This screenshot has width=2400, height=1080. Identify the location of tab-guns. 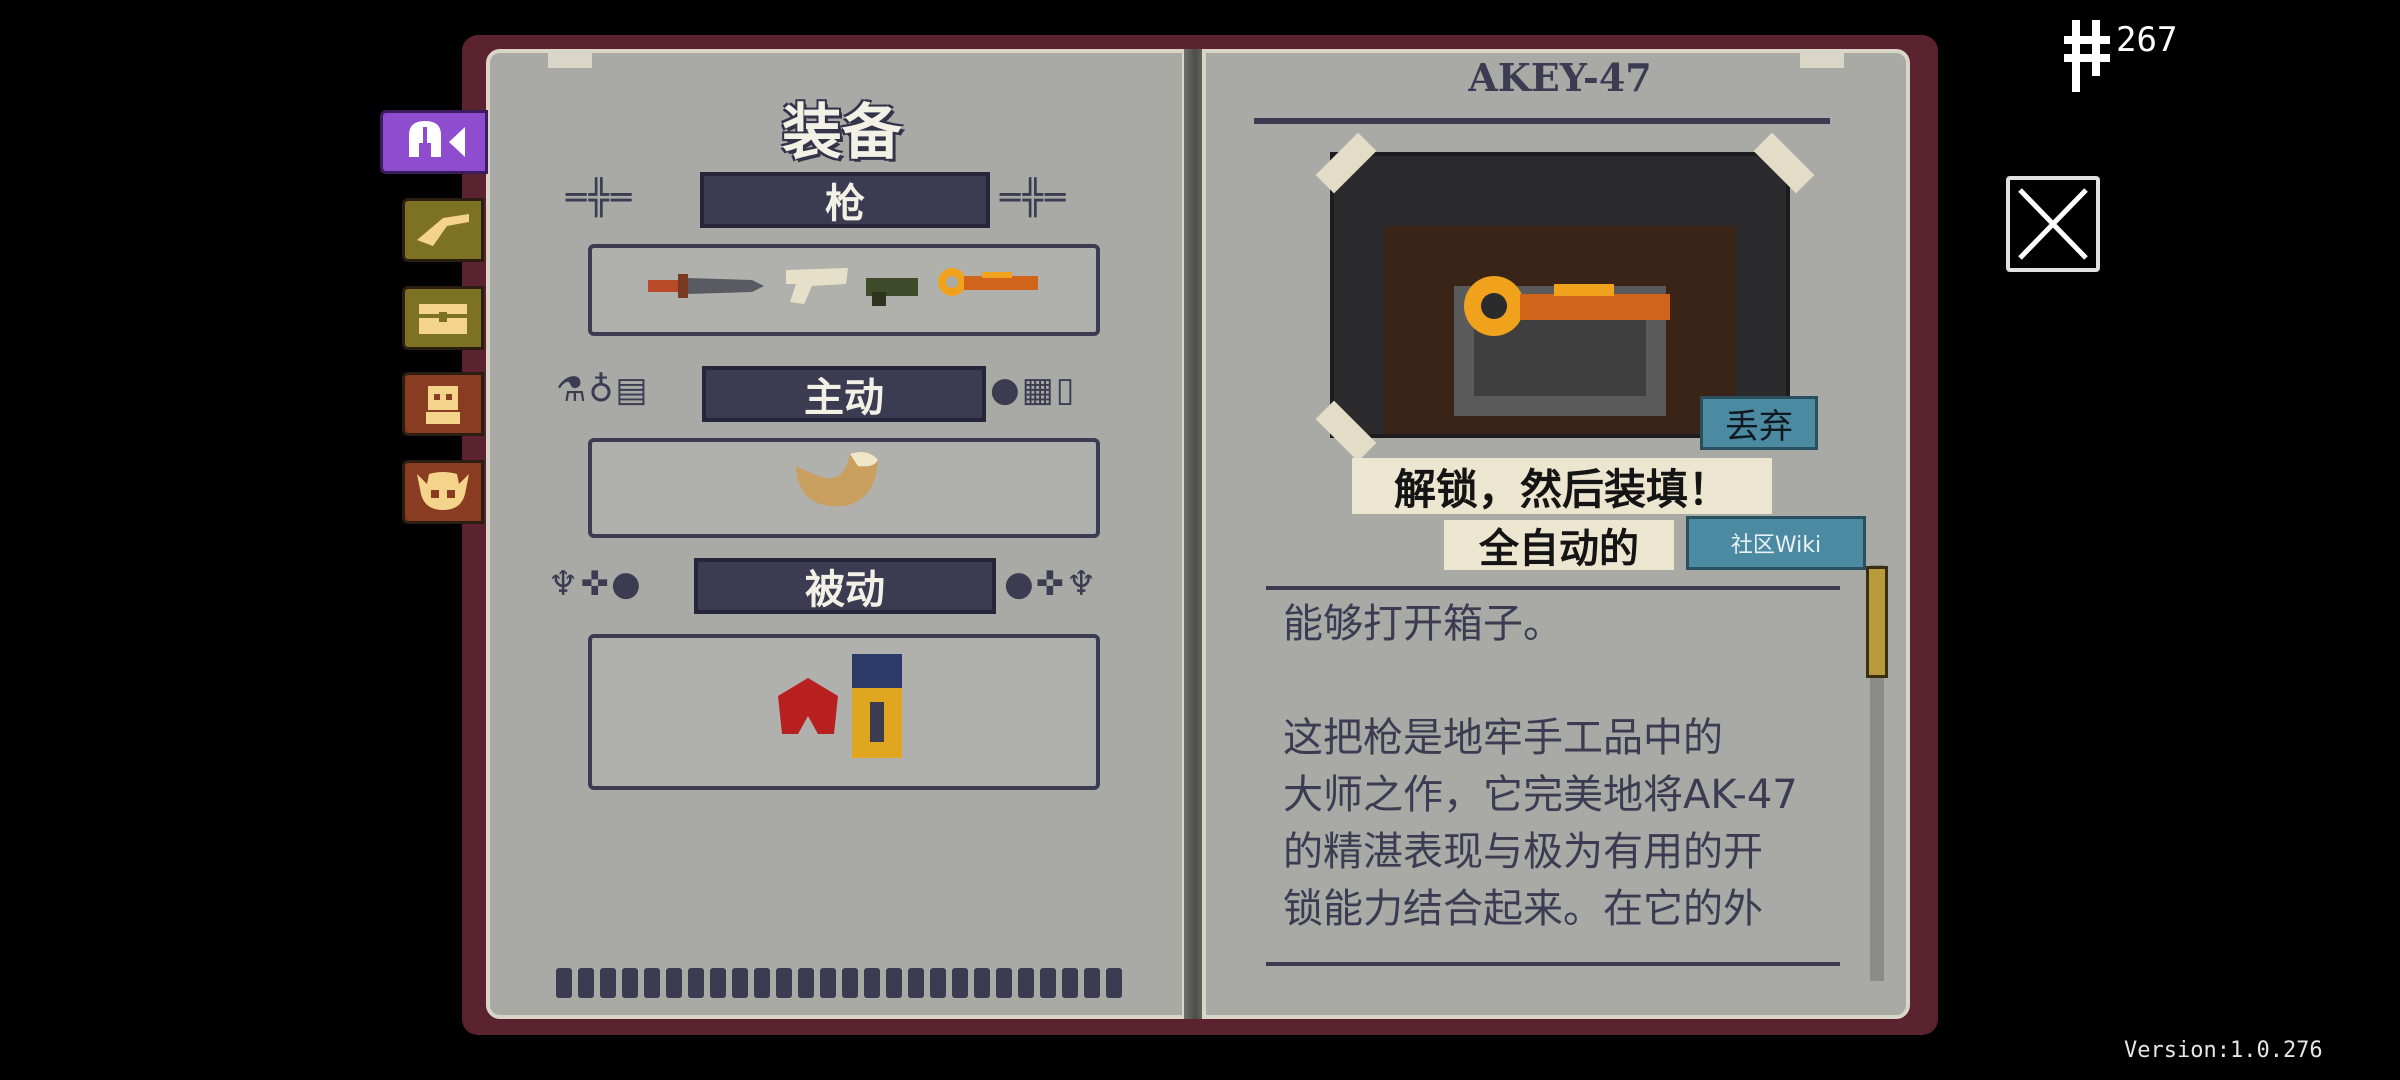
(443, 230).